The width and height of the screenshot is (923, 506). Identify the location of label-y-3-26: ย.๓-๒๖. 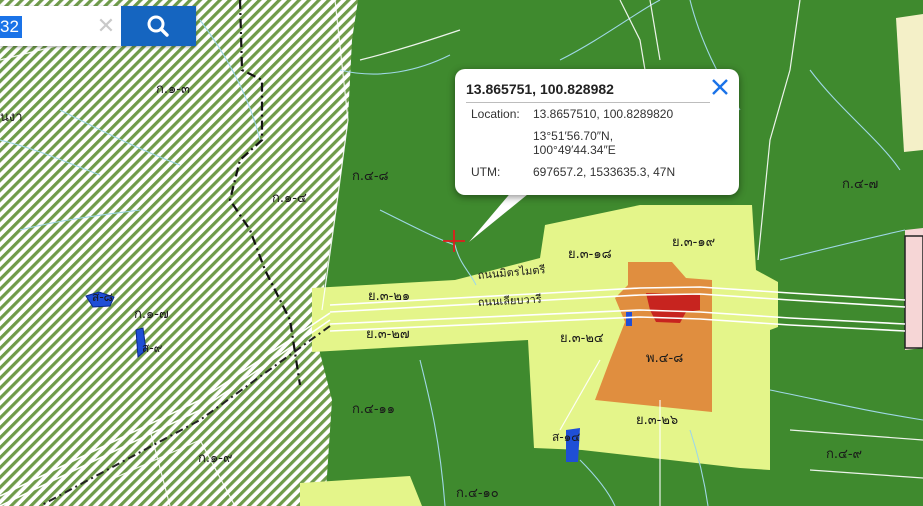
(657, 420).